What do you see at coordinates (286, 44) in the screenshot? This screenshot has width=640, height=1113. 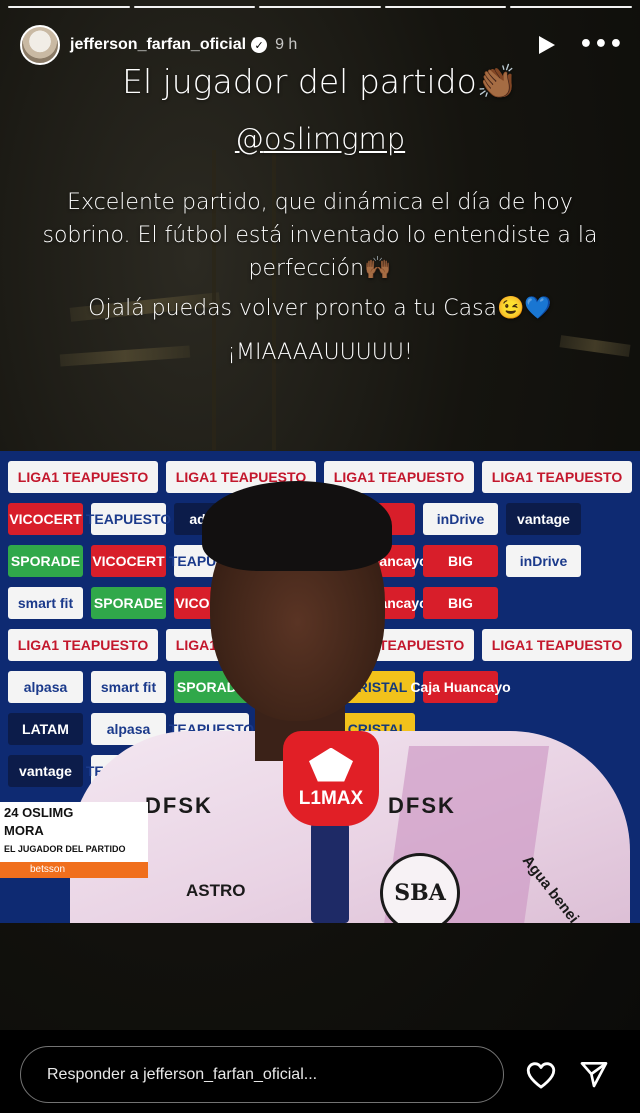 I see `post-time: 9 h` at bounding box center [286, 44].